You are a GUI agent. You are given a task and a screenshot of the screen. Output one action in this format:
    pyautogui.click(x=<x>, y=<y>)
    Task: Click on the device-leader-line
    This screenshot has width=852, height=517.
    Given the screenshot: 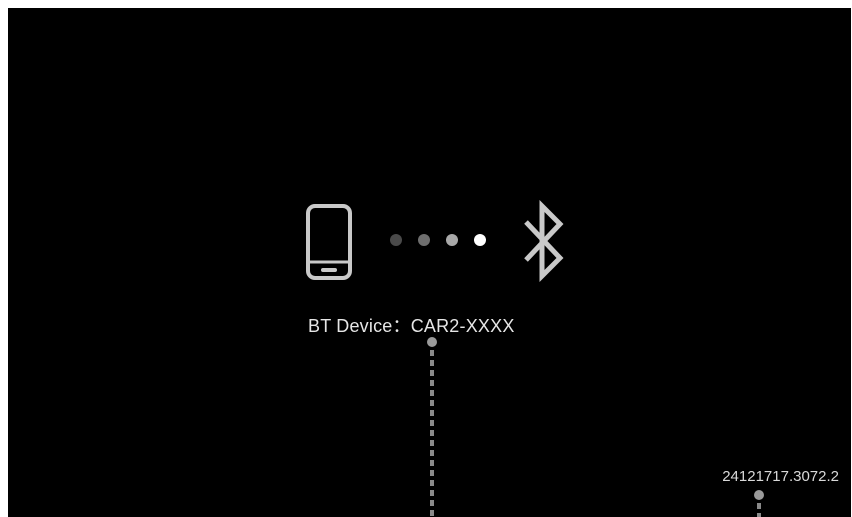 What is the action you would take?
    pyautogui.click(x=432, y=433)
    